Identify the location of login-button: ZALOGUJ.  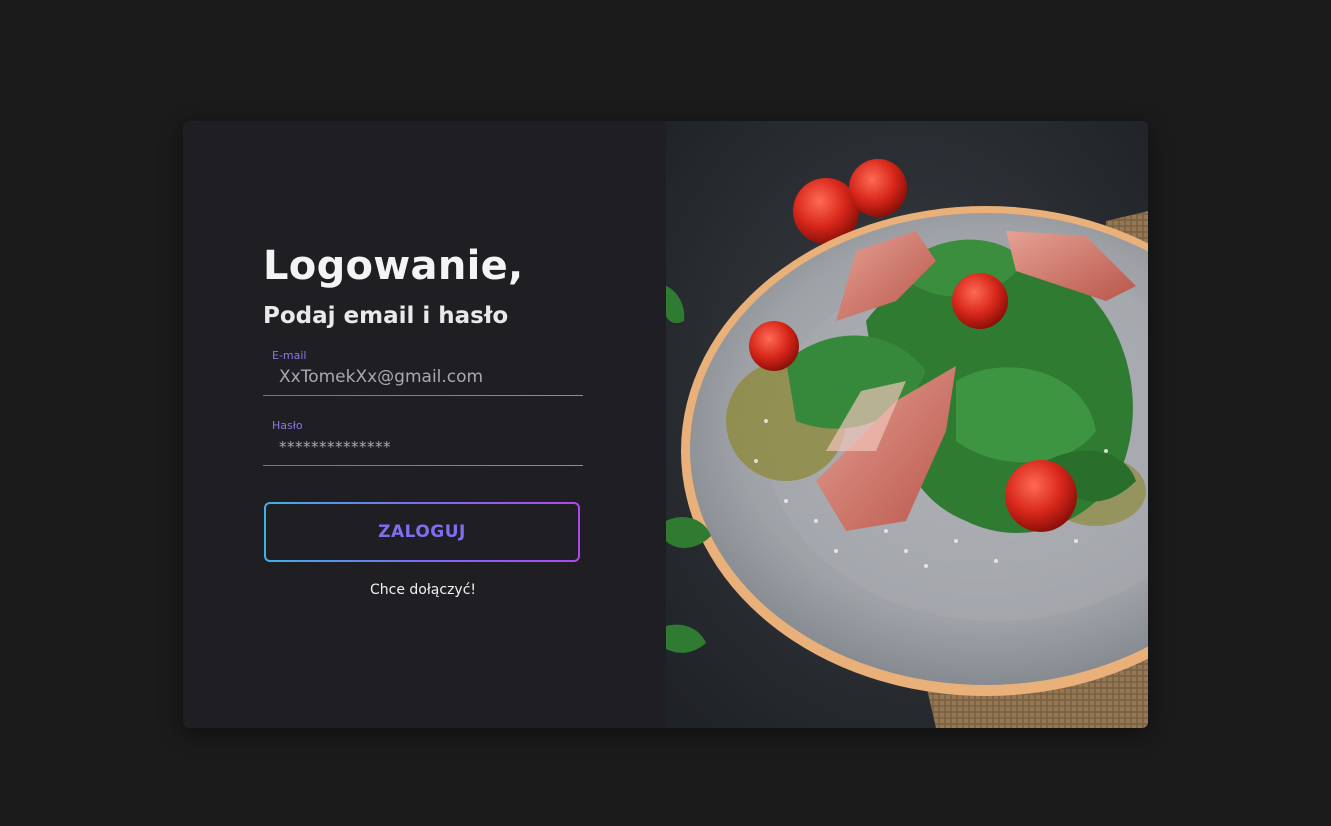
(422, 532).